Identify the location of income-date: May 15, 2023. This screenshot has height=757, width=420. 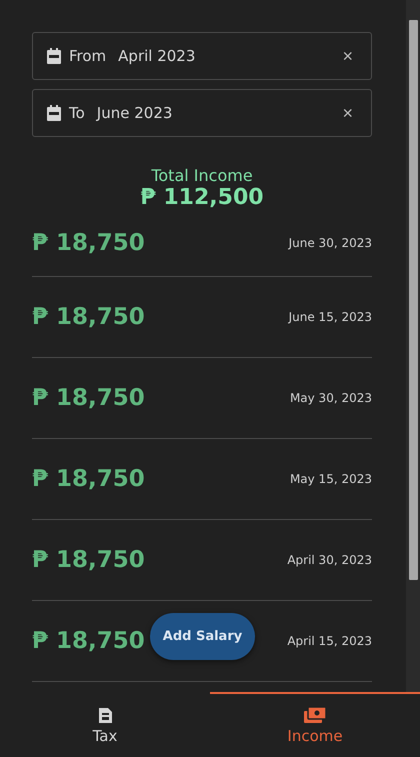
(331, 479).